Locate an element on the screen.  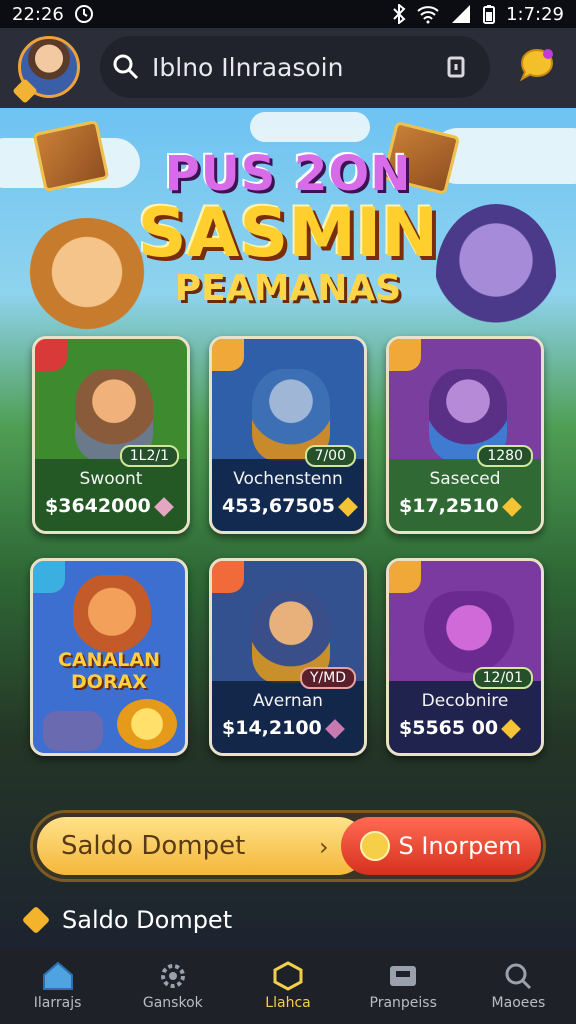
nav-item-search: Maoees is located at coordinates (518, 986).